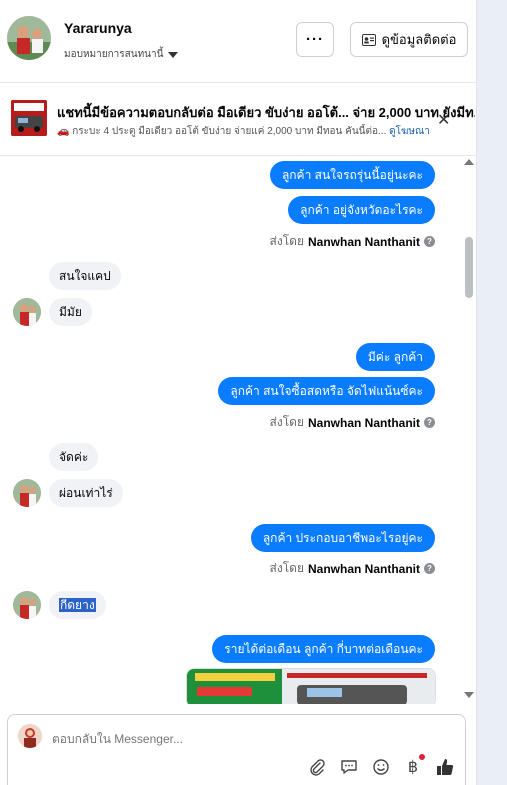 The width and height of the screenshot is (507, 785). Describe the element at coordinates (114, 54) in the screenshot. I see `assign-label: มอบหมายการสนทนานี้` at that location.